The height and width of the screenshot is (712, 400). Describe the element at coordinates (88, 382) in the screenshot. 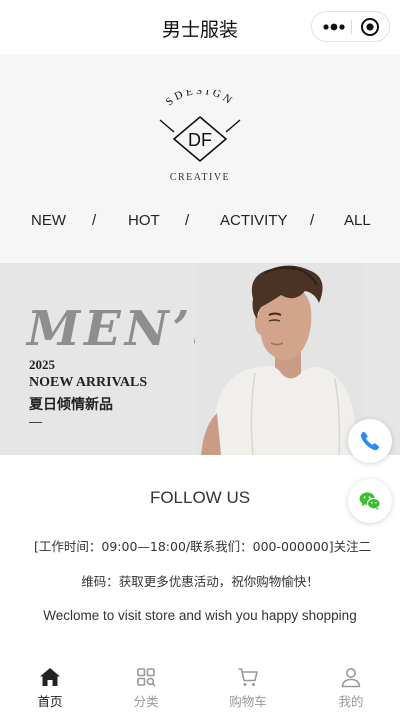

I see `banner-subtitle: NOEW ARRIVALS` at that location.